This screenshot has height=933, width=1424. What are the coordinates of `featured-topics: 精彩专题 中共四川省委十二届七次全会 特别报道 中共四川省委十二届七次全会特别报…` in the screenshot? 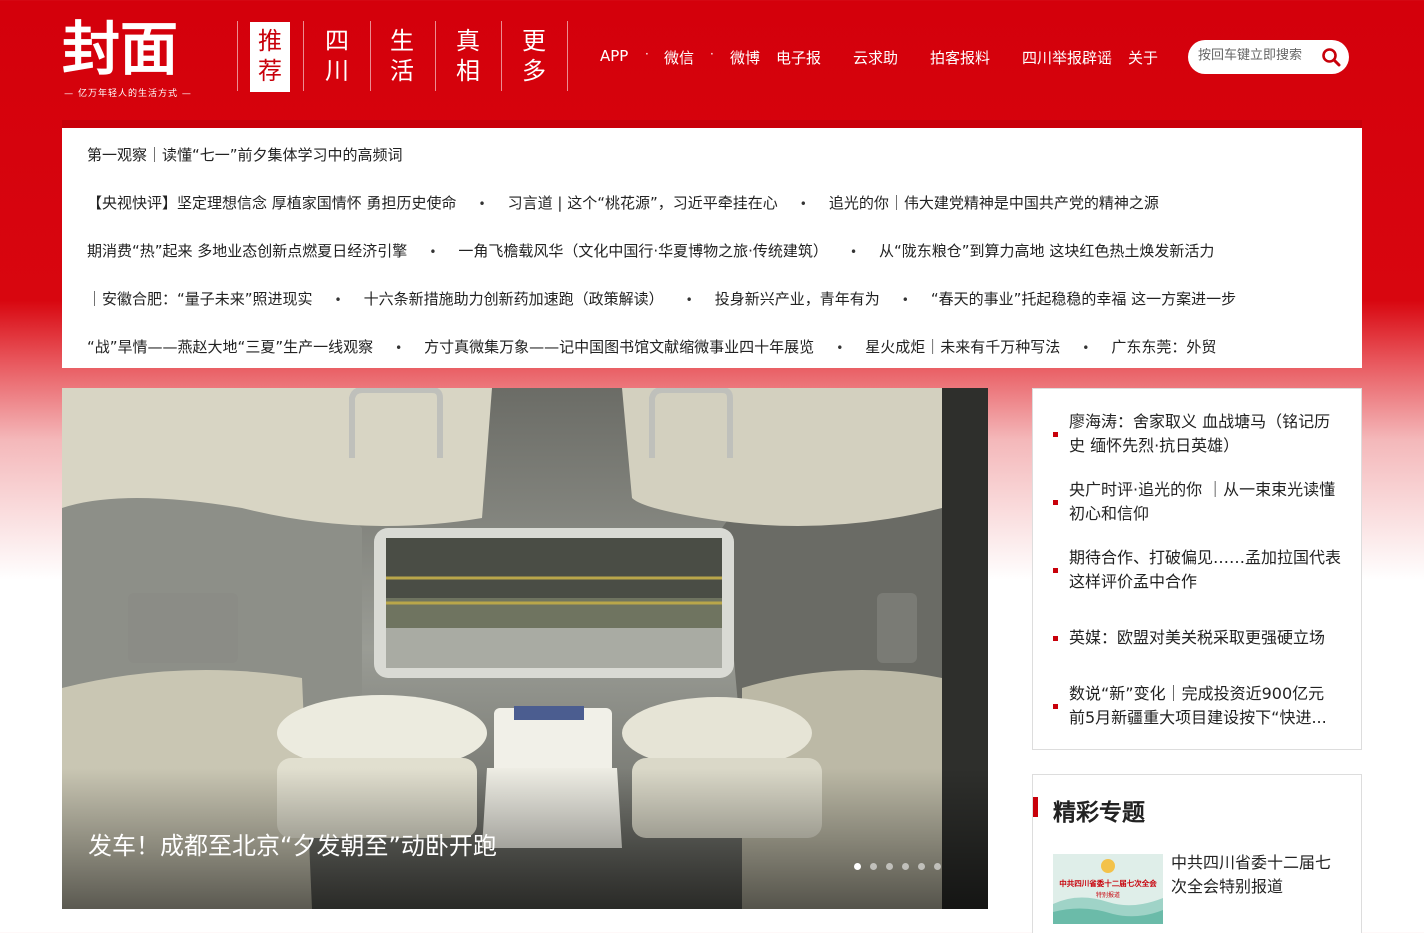 It's located at (1197, 853).